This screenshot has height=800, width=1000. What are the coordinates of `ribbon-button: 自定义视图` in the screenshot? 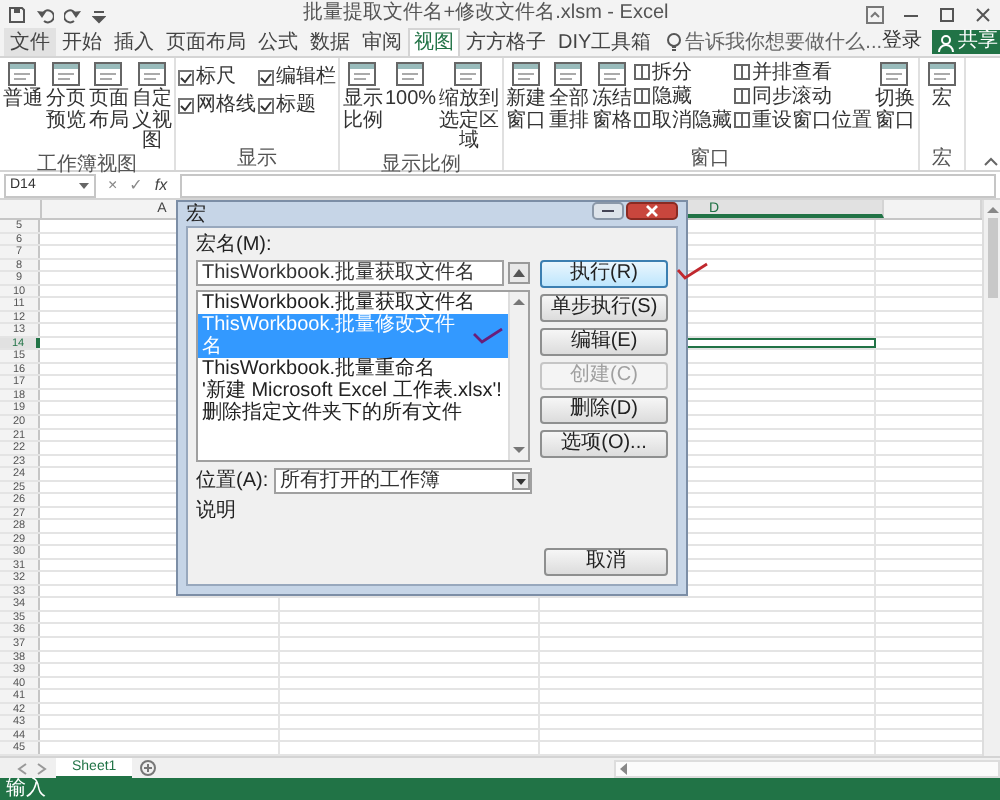 It's located at (151, 106).